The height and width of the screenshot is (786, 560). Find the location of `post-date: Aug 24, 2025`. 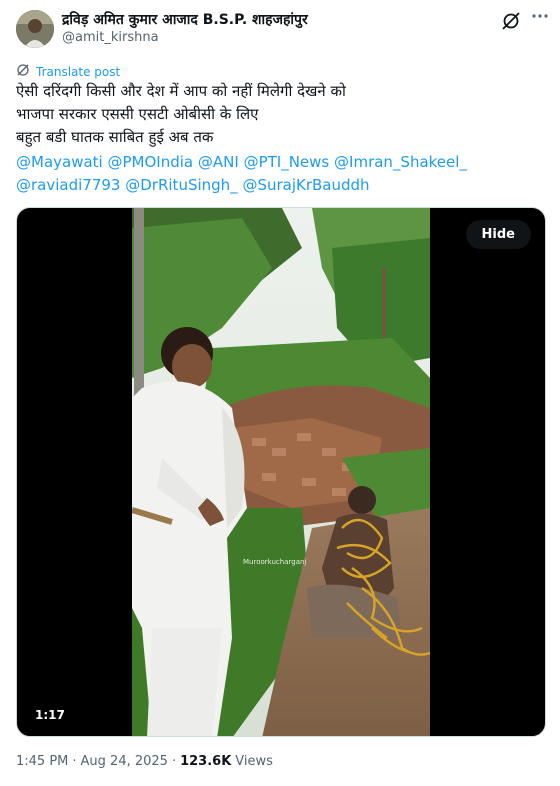

post-date: Aug 24, 2025 is located at coordinates (124, 761).